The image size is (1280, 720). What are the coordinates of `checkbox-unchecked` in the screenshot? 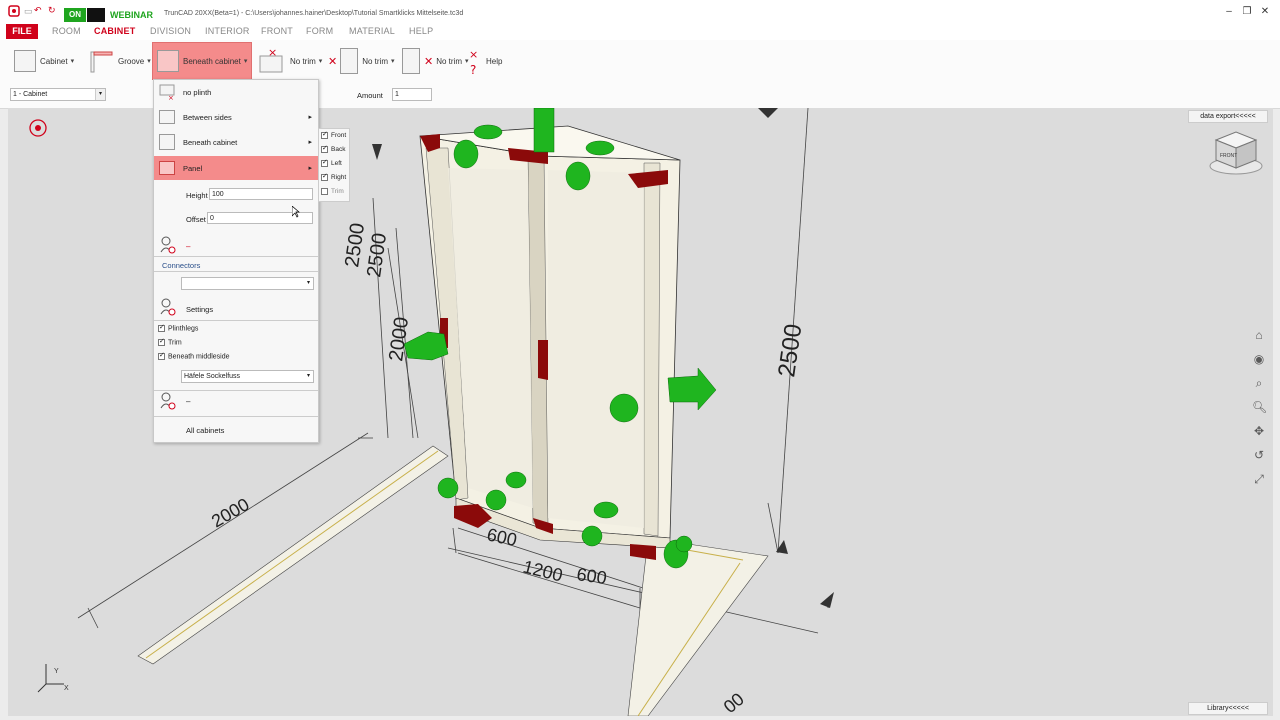 It's located at (324, 191).